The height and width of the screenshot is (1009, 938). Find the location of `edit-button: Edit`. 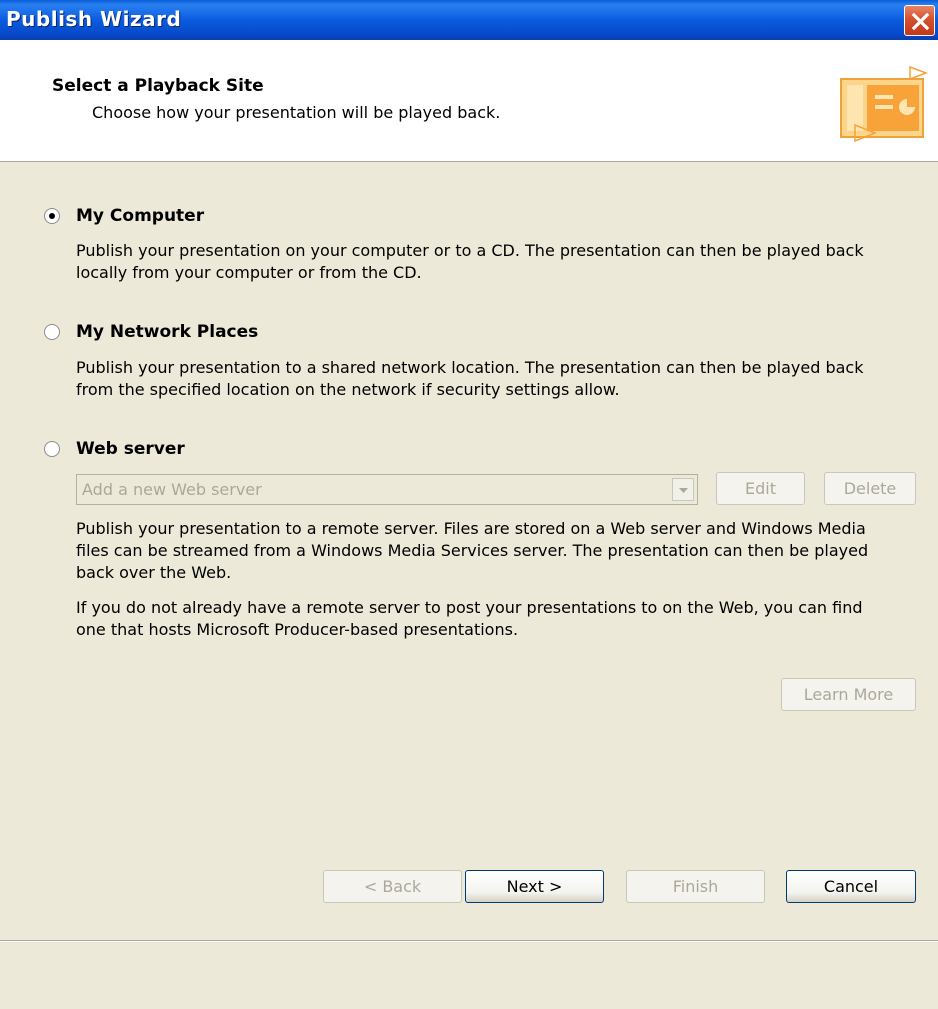

edit-button: Edit is located at coordinates (760, 488).